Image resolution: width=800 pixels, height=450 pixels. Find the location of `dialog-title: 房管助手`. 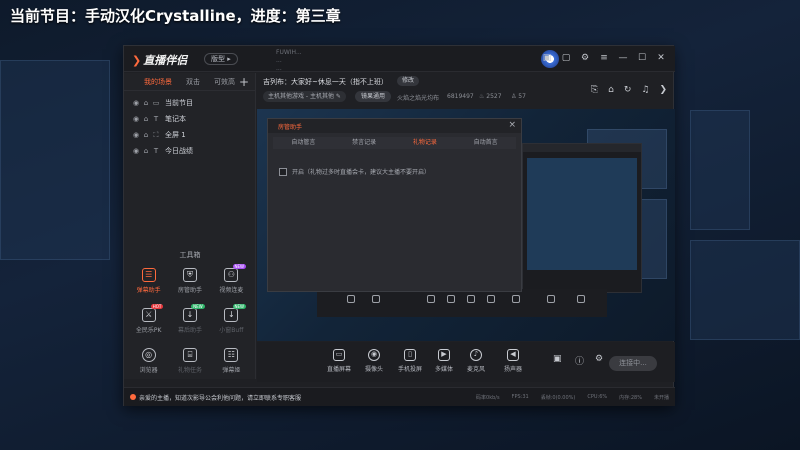

dialog-title: 房管助手 is located at coordinates (290, 127).